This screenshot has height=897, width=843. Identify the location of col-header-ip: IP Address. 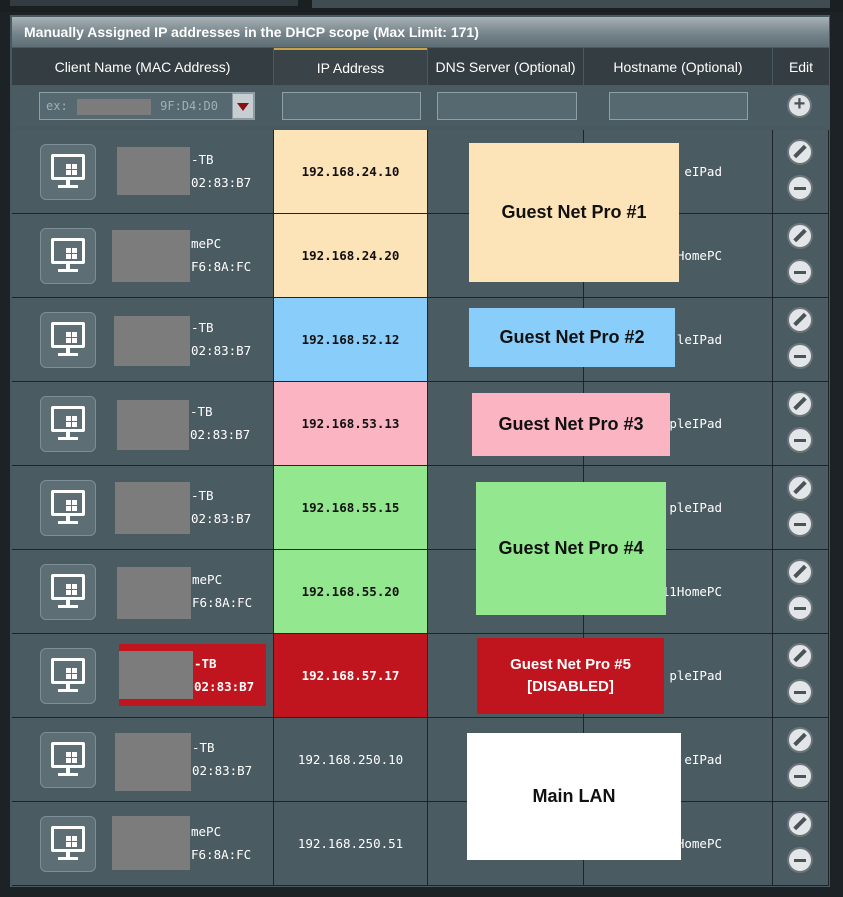
(350, 66).